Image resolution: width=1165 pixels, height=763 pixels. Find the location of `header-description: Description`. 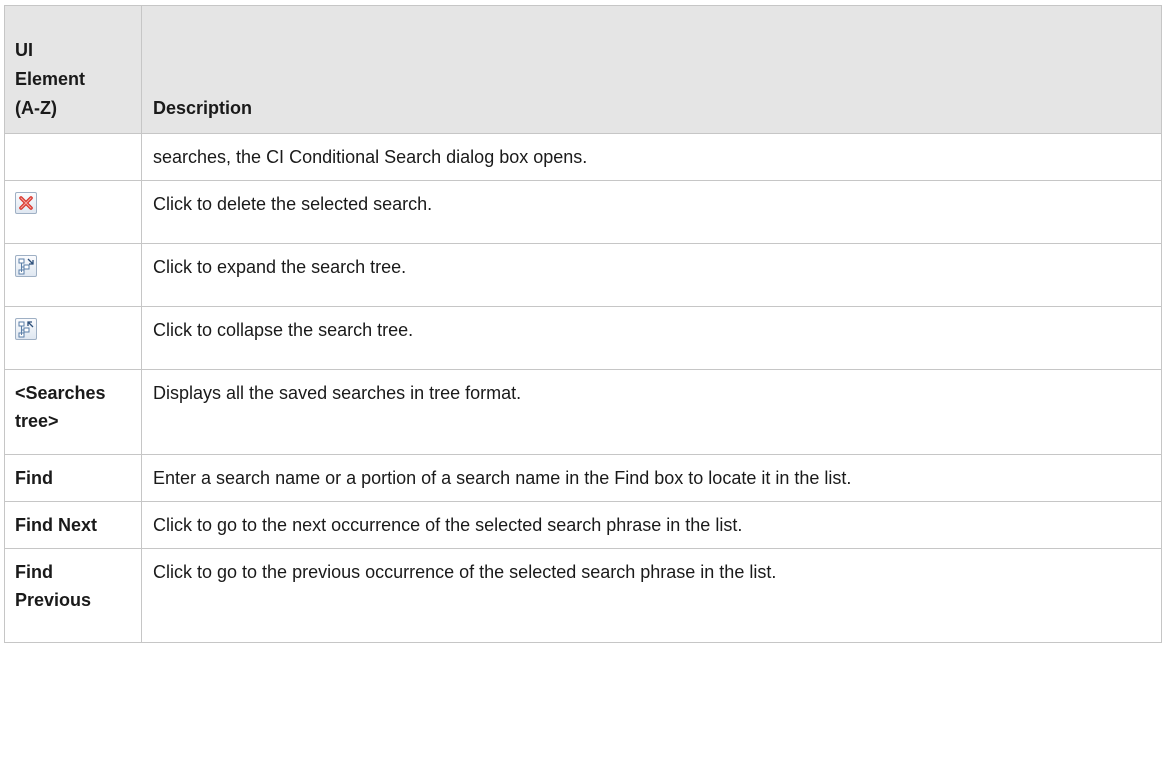

header-description: Description is located at coordinates (651, 69).